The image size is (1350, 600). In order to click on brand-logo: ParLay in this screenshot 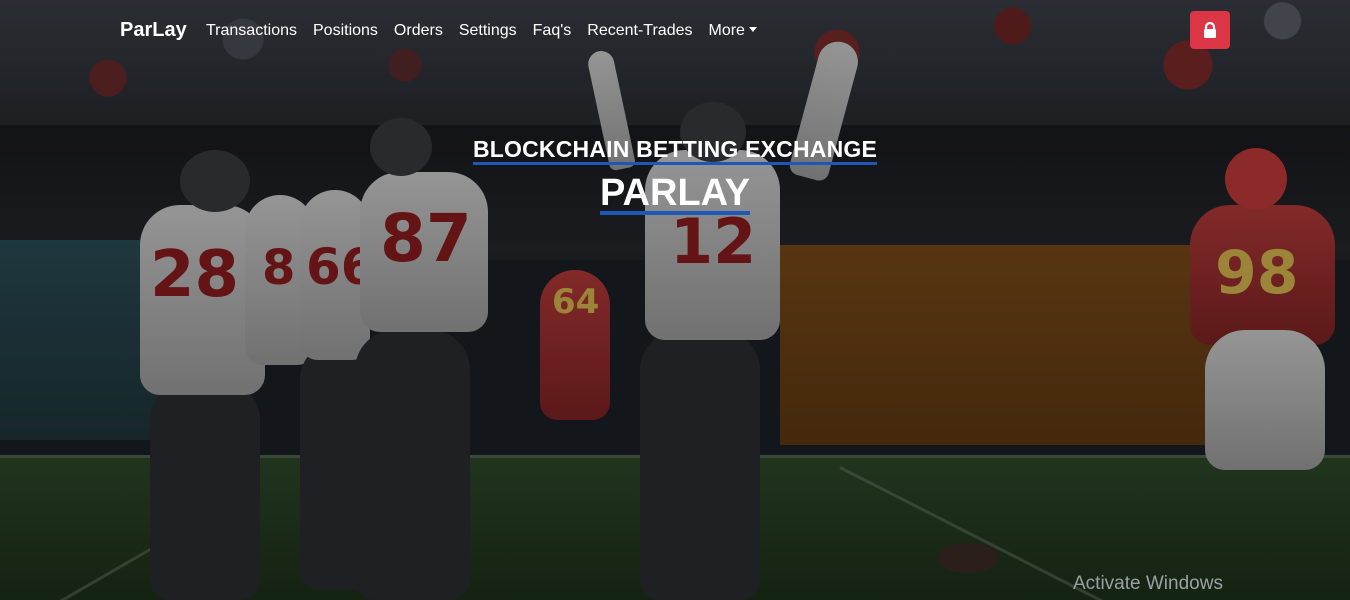, I will do `click(153, 30)`.